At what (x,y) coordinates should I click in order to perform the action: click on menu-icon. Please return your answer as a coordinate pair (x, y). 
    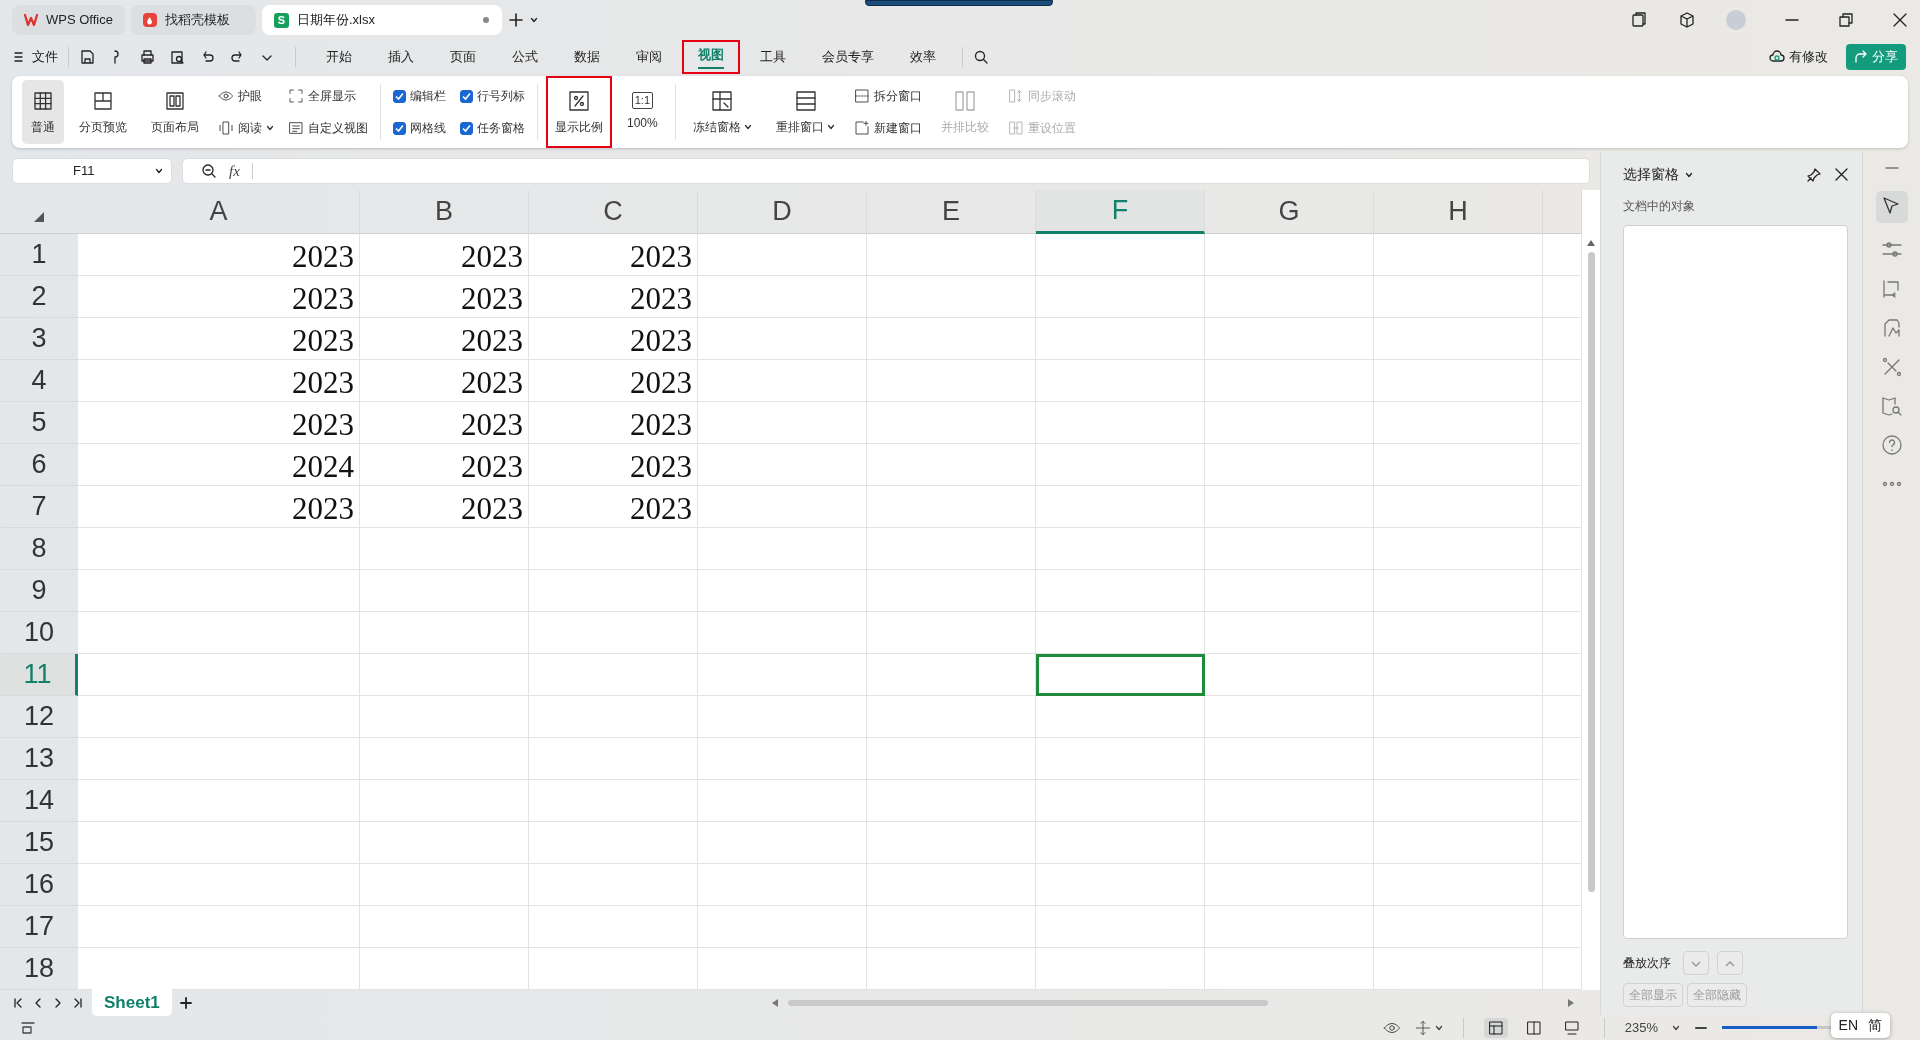
    Looking at the image, I should click on (19, 57).